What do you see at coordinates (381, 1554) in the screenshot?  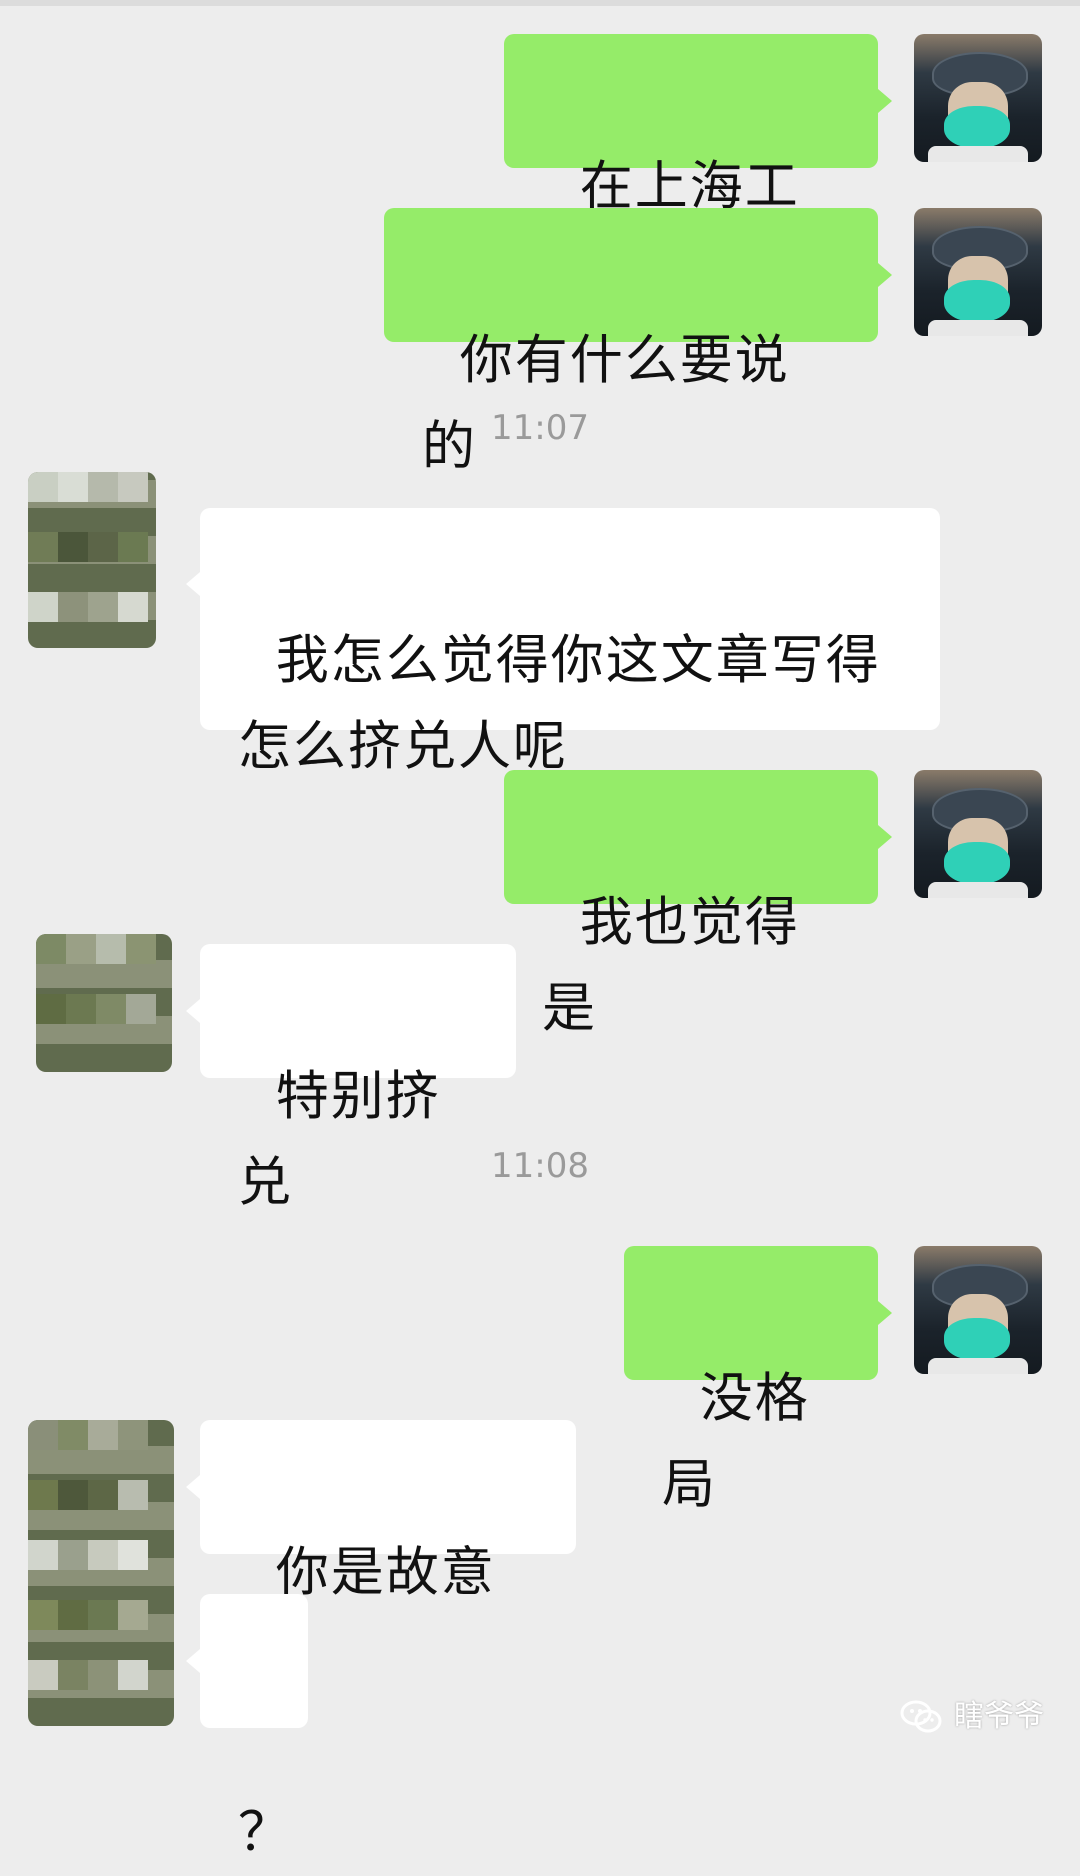 I see `message-bubble-received: 你是故意的` at bounding box center [381, 1554].